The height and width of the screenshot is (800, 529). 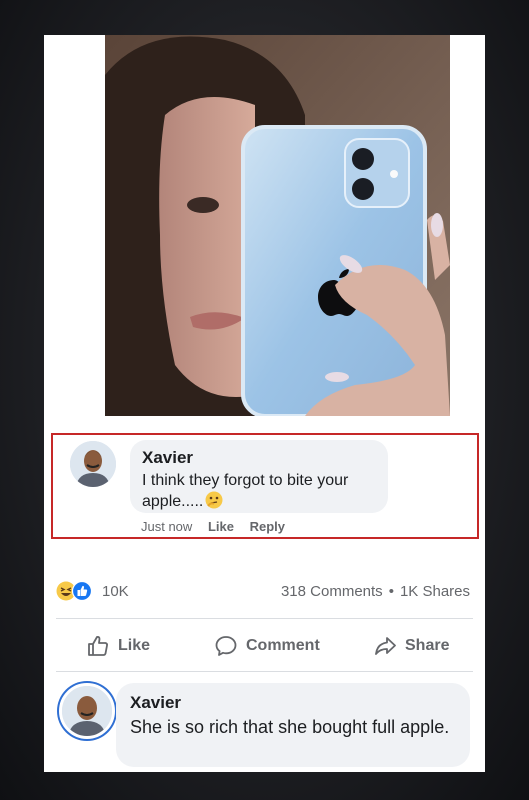 I want to click on like-button: Like, so click(x=118, y=646).